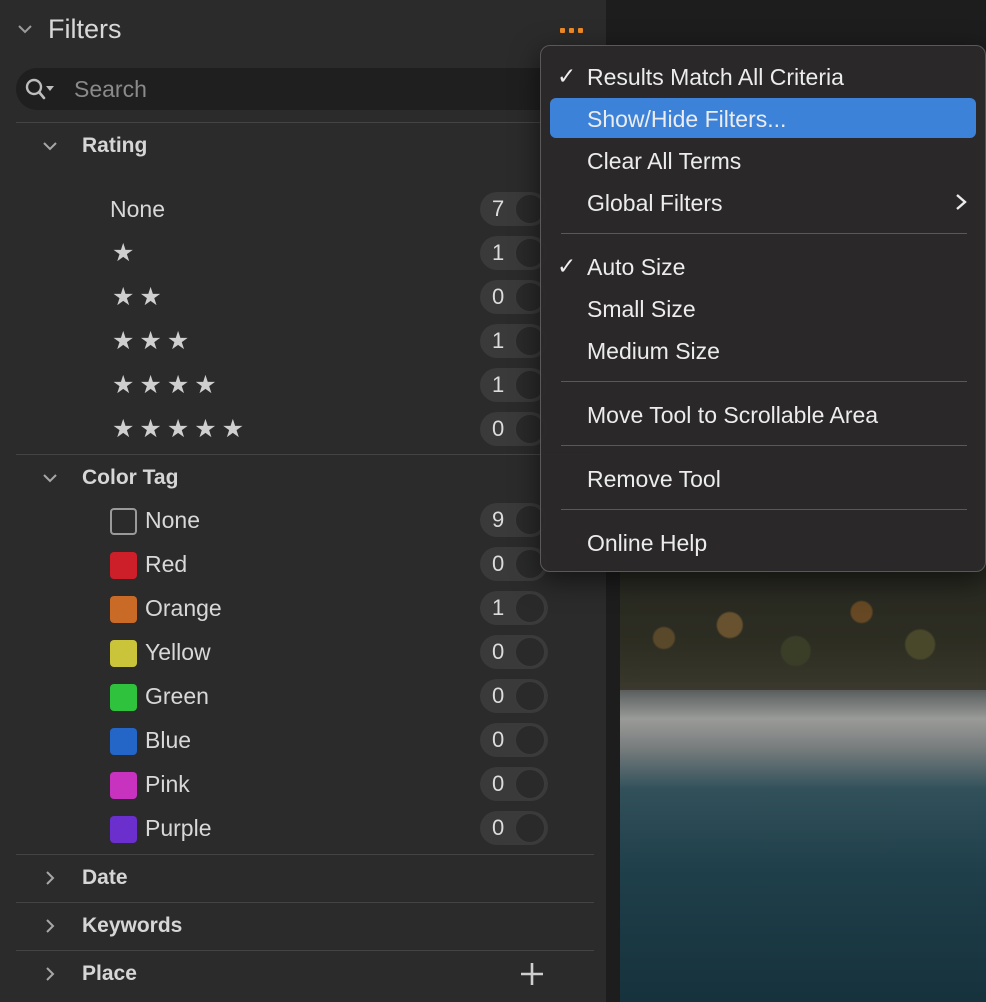 The width and height of the screenshot is (986, 1002). Describe the element at coordinates (166, 564) in the screenshot. I see `color-label: Red` at that location.